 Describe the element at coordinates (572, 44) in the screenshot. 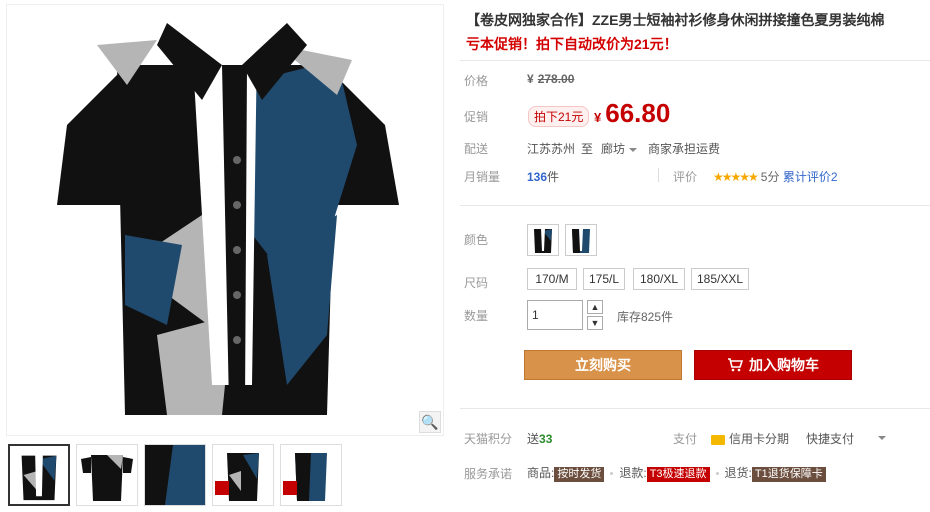

I see `promo-text: 亏本促销！拍下自动改价为21元！` at that location.